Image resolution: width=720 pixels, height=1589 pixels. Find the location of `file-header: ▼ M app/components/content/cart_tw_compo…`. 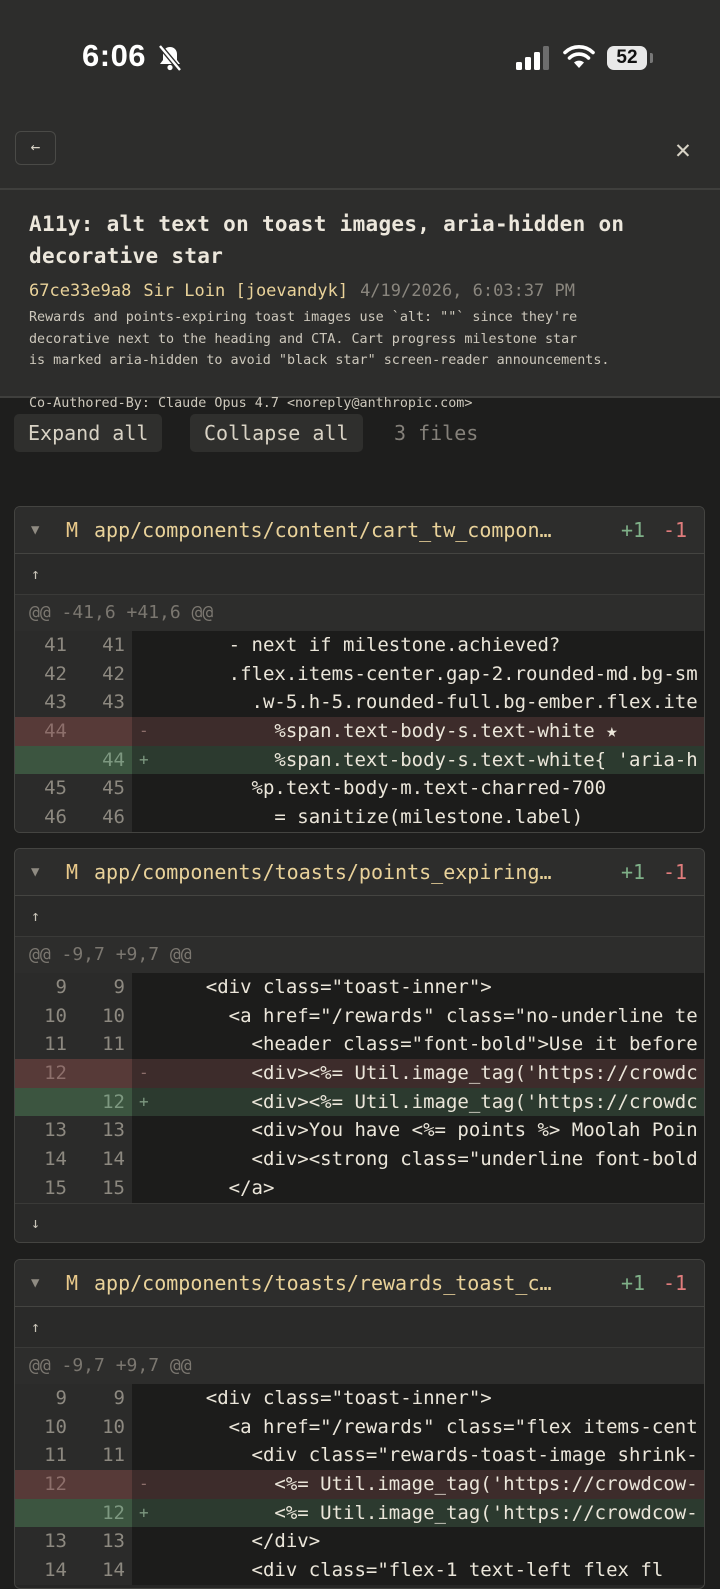

file-header: ▼ M app/components/content/cart_tw_compo… is located at coordinates (359, 530).